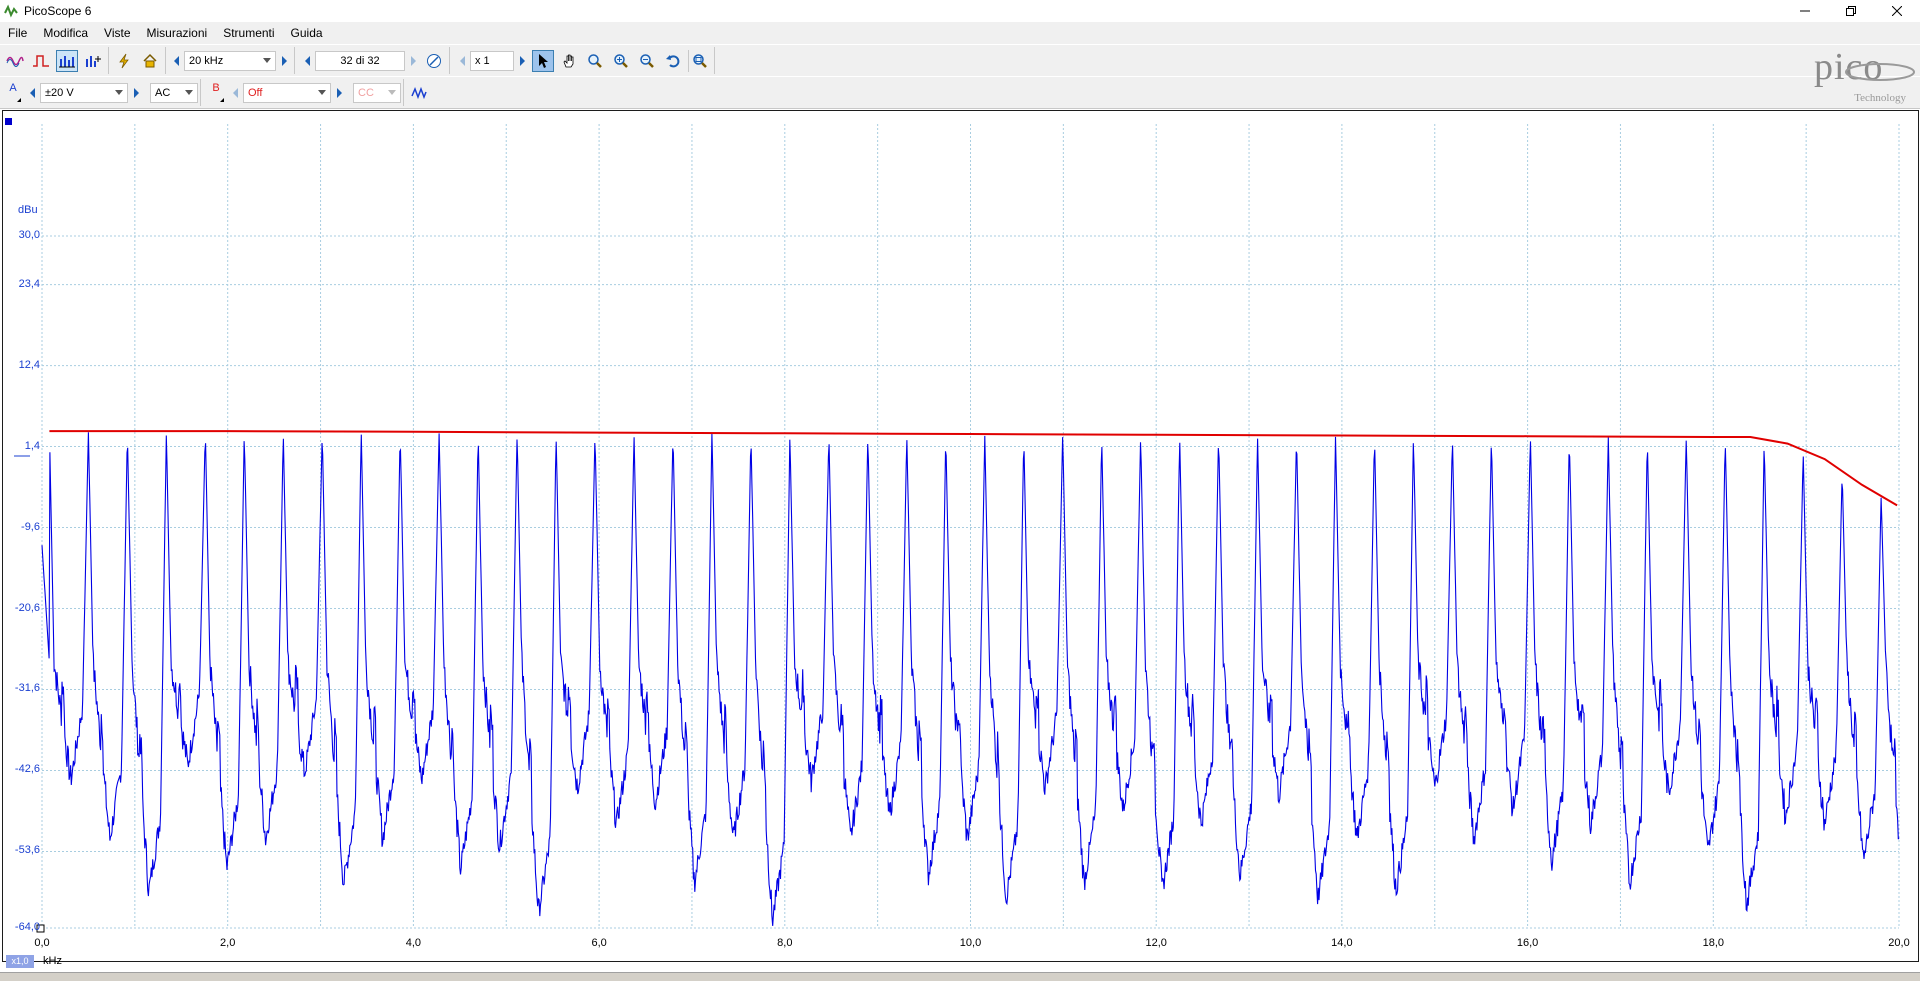 Image resolution: width=1920 pixels, height=981 pixels. Describe the element at coordinates (32, 445) in the screenshot. I see `y-tick-label: 1,4` at that location.